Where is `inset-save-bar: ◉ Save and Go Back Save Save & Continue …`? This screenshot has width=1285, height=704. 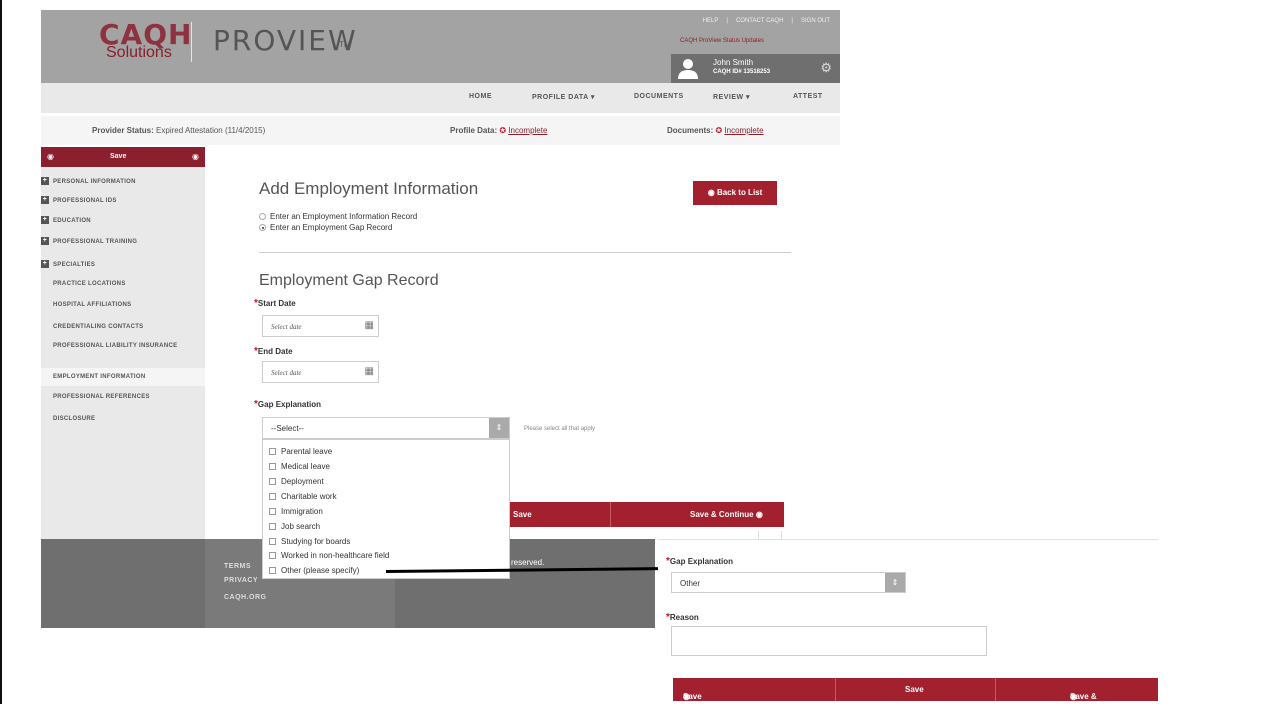
inset-save-bar: ◉ Save and Go Back Save Save & Continue … is located at coordinates (915, 691).